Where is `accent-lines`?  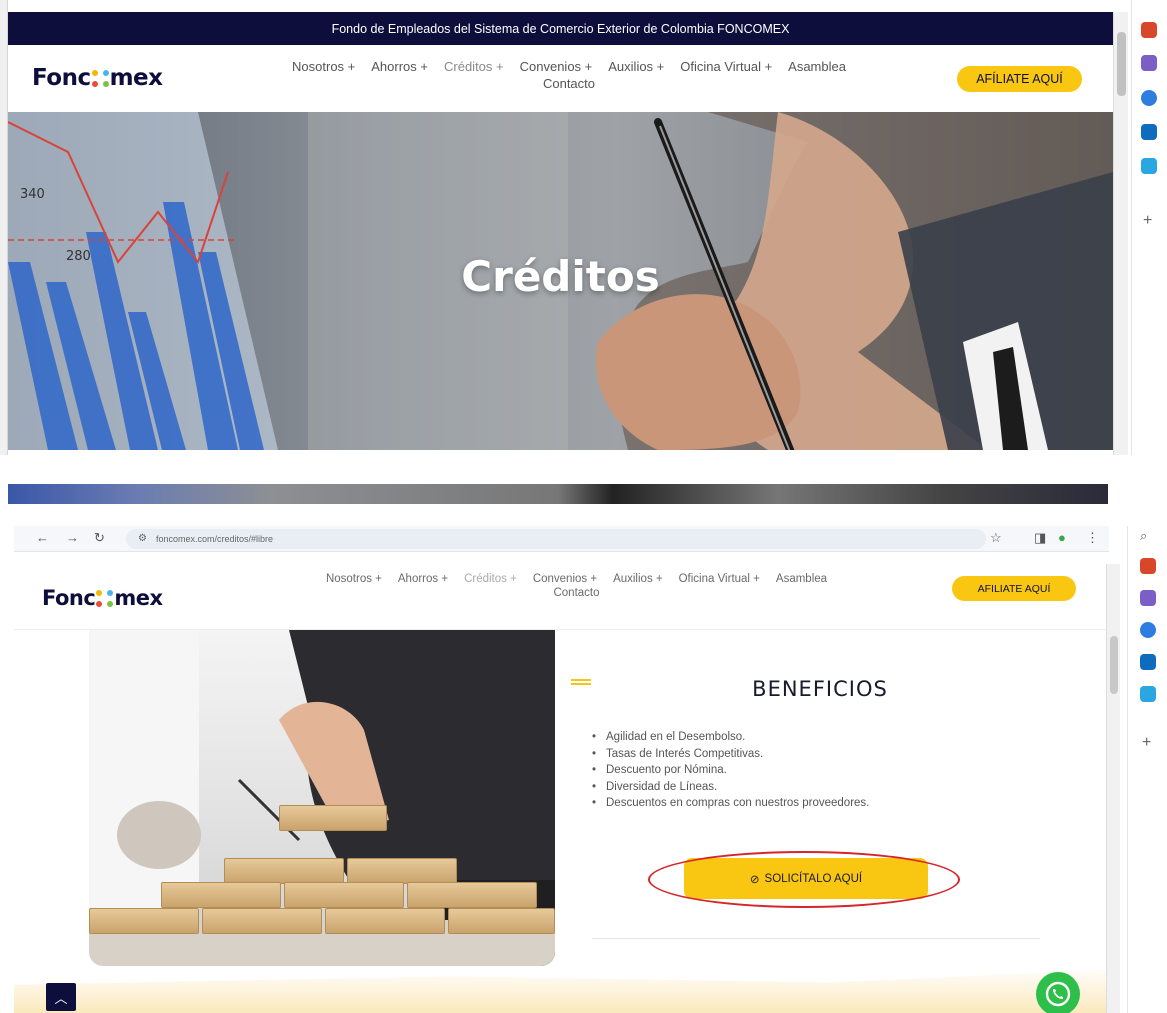
accent-lines is located at coordinates (581, 682).